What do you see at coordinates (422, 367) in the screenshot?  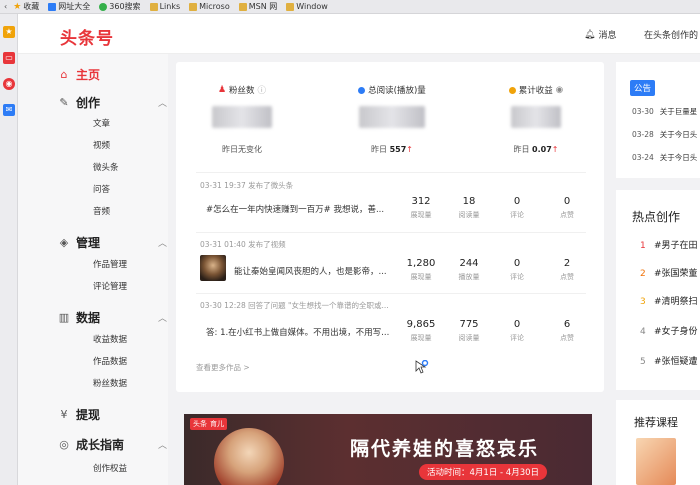 I see `mouse-cursor-icon` at bounding box center [422, 367].